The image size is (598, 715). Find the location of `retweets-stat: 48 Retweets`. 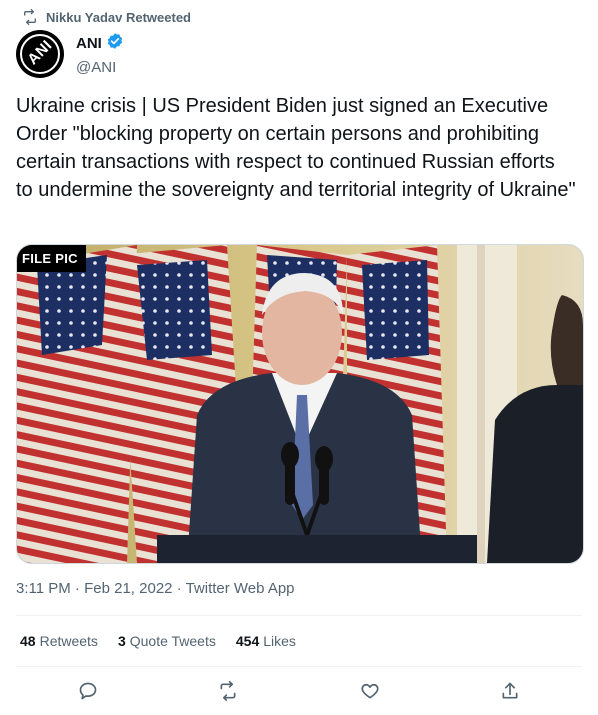

retweets-stat: 48 Retweets is located at coordinates (59, 641).